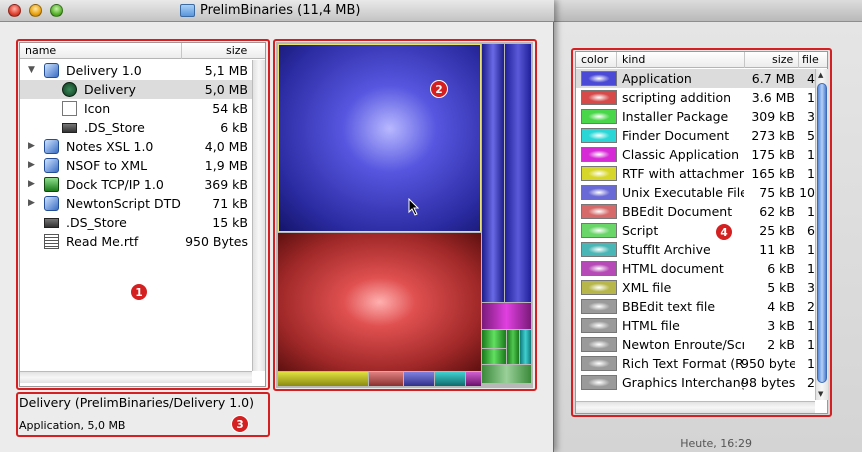 Image resolution: width=862 pixels, height=452 pixels. Describe the element at coordinates (35, 10) in the screenshot. I see `minimize-window-button` at that location.